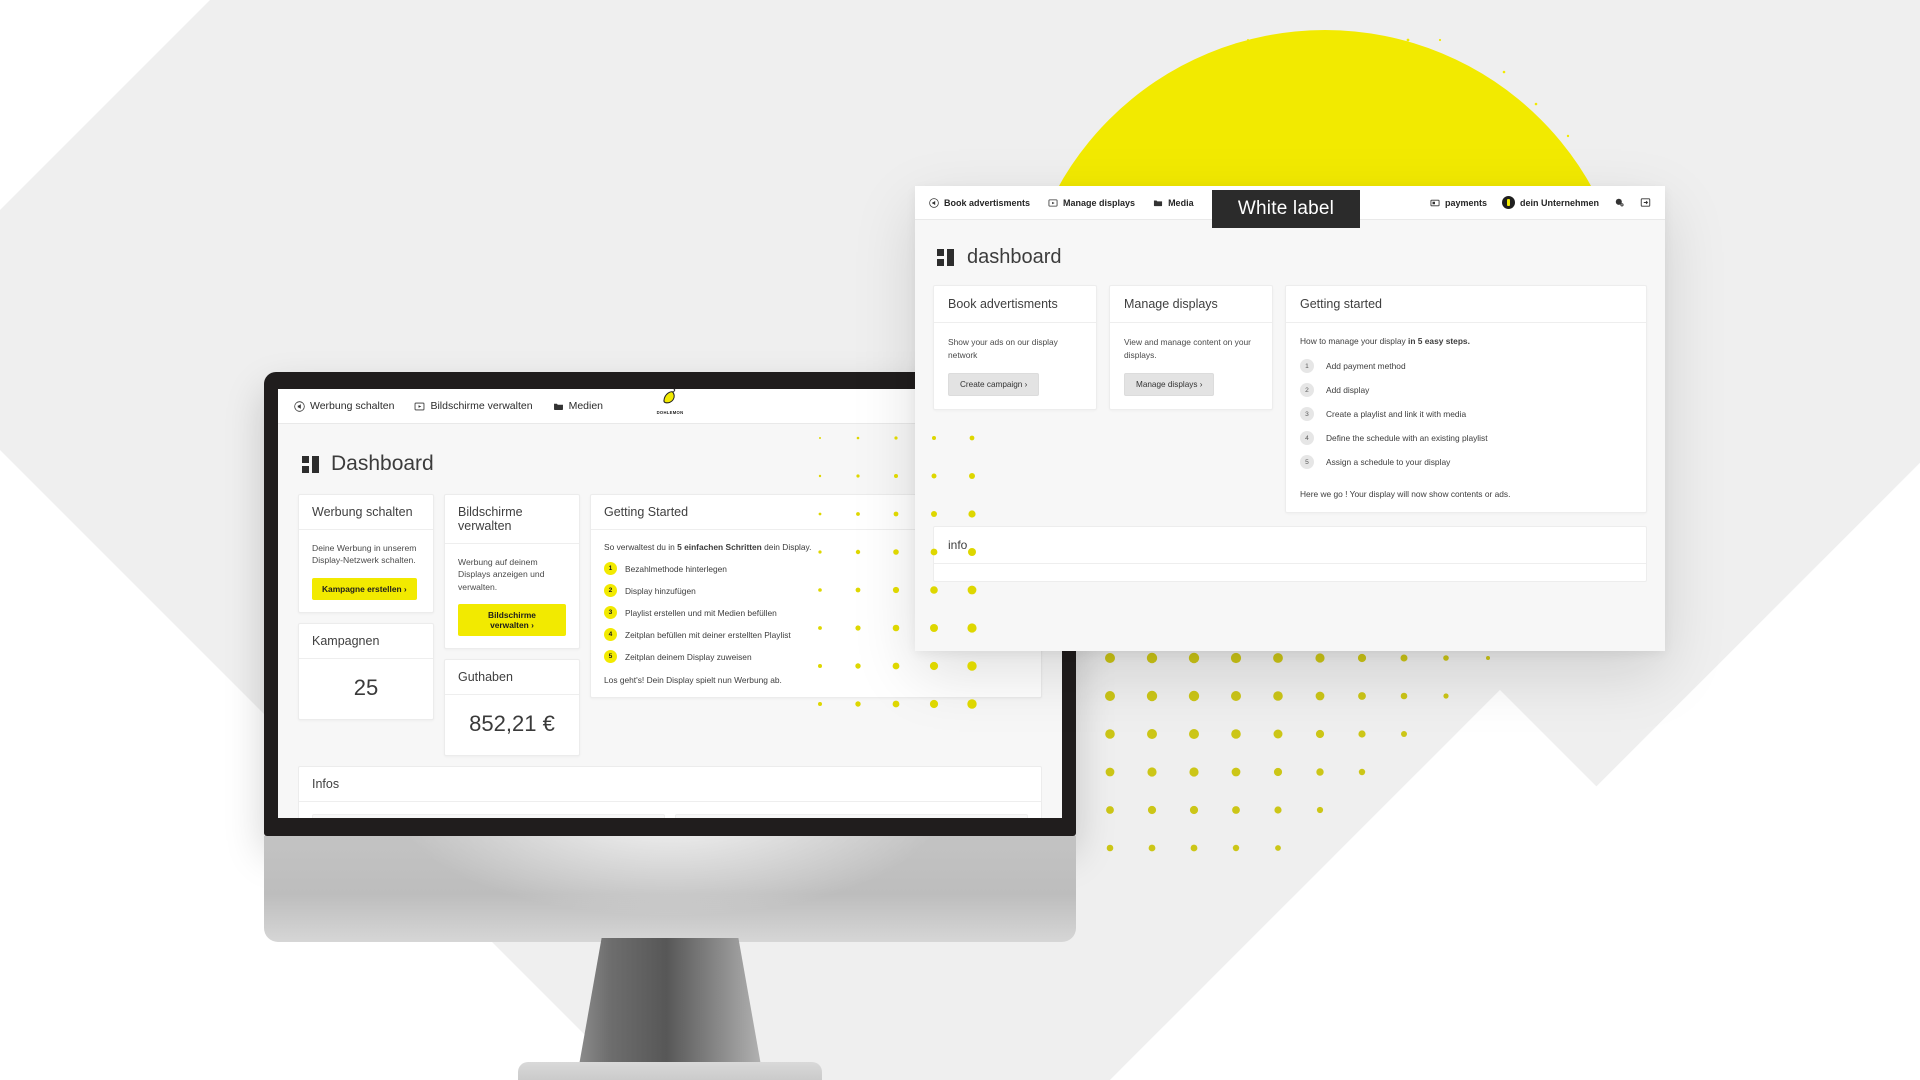  I want to click on monitor-stand-neck, so click(670, 1009).